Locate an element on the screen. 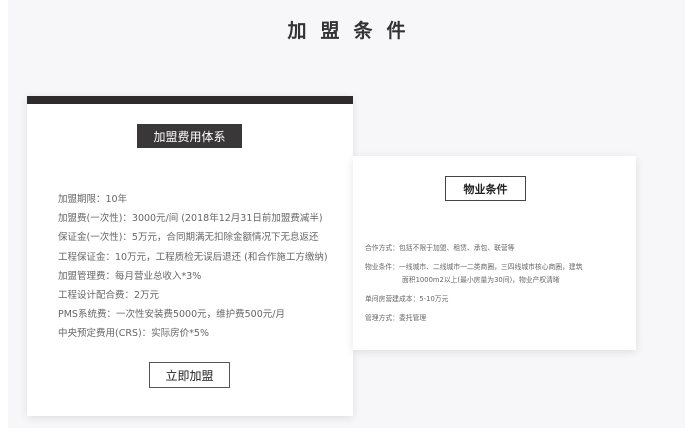 The image size is (693, 441). cost-value: 5-10万元 is located at coordinates (434, 299).